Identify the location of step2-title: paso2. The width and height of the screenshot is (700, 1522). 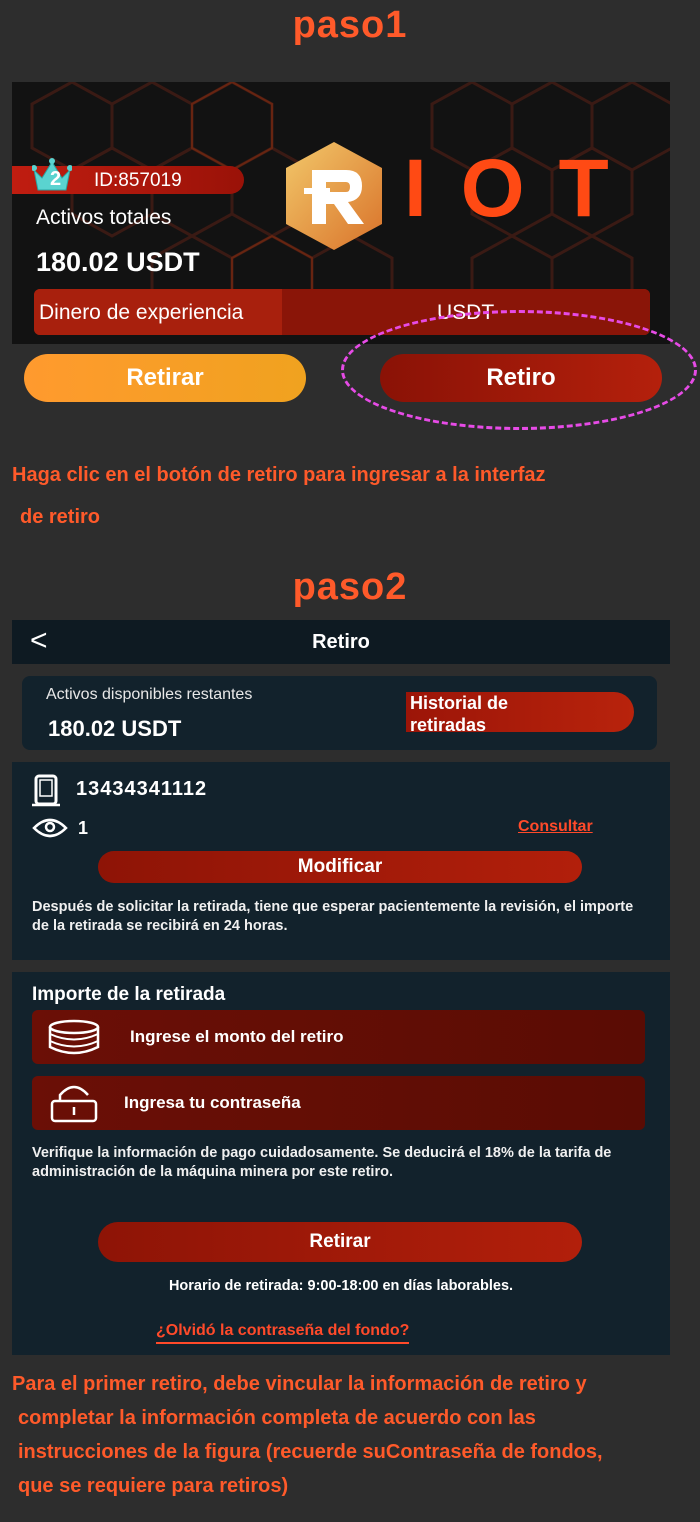
(350, 587).